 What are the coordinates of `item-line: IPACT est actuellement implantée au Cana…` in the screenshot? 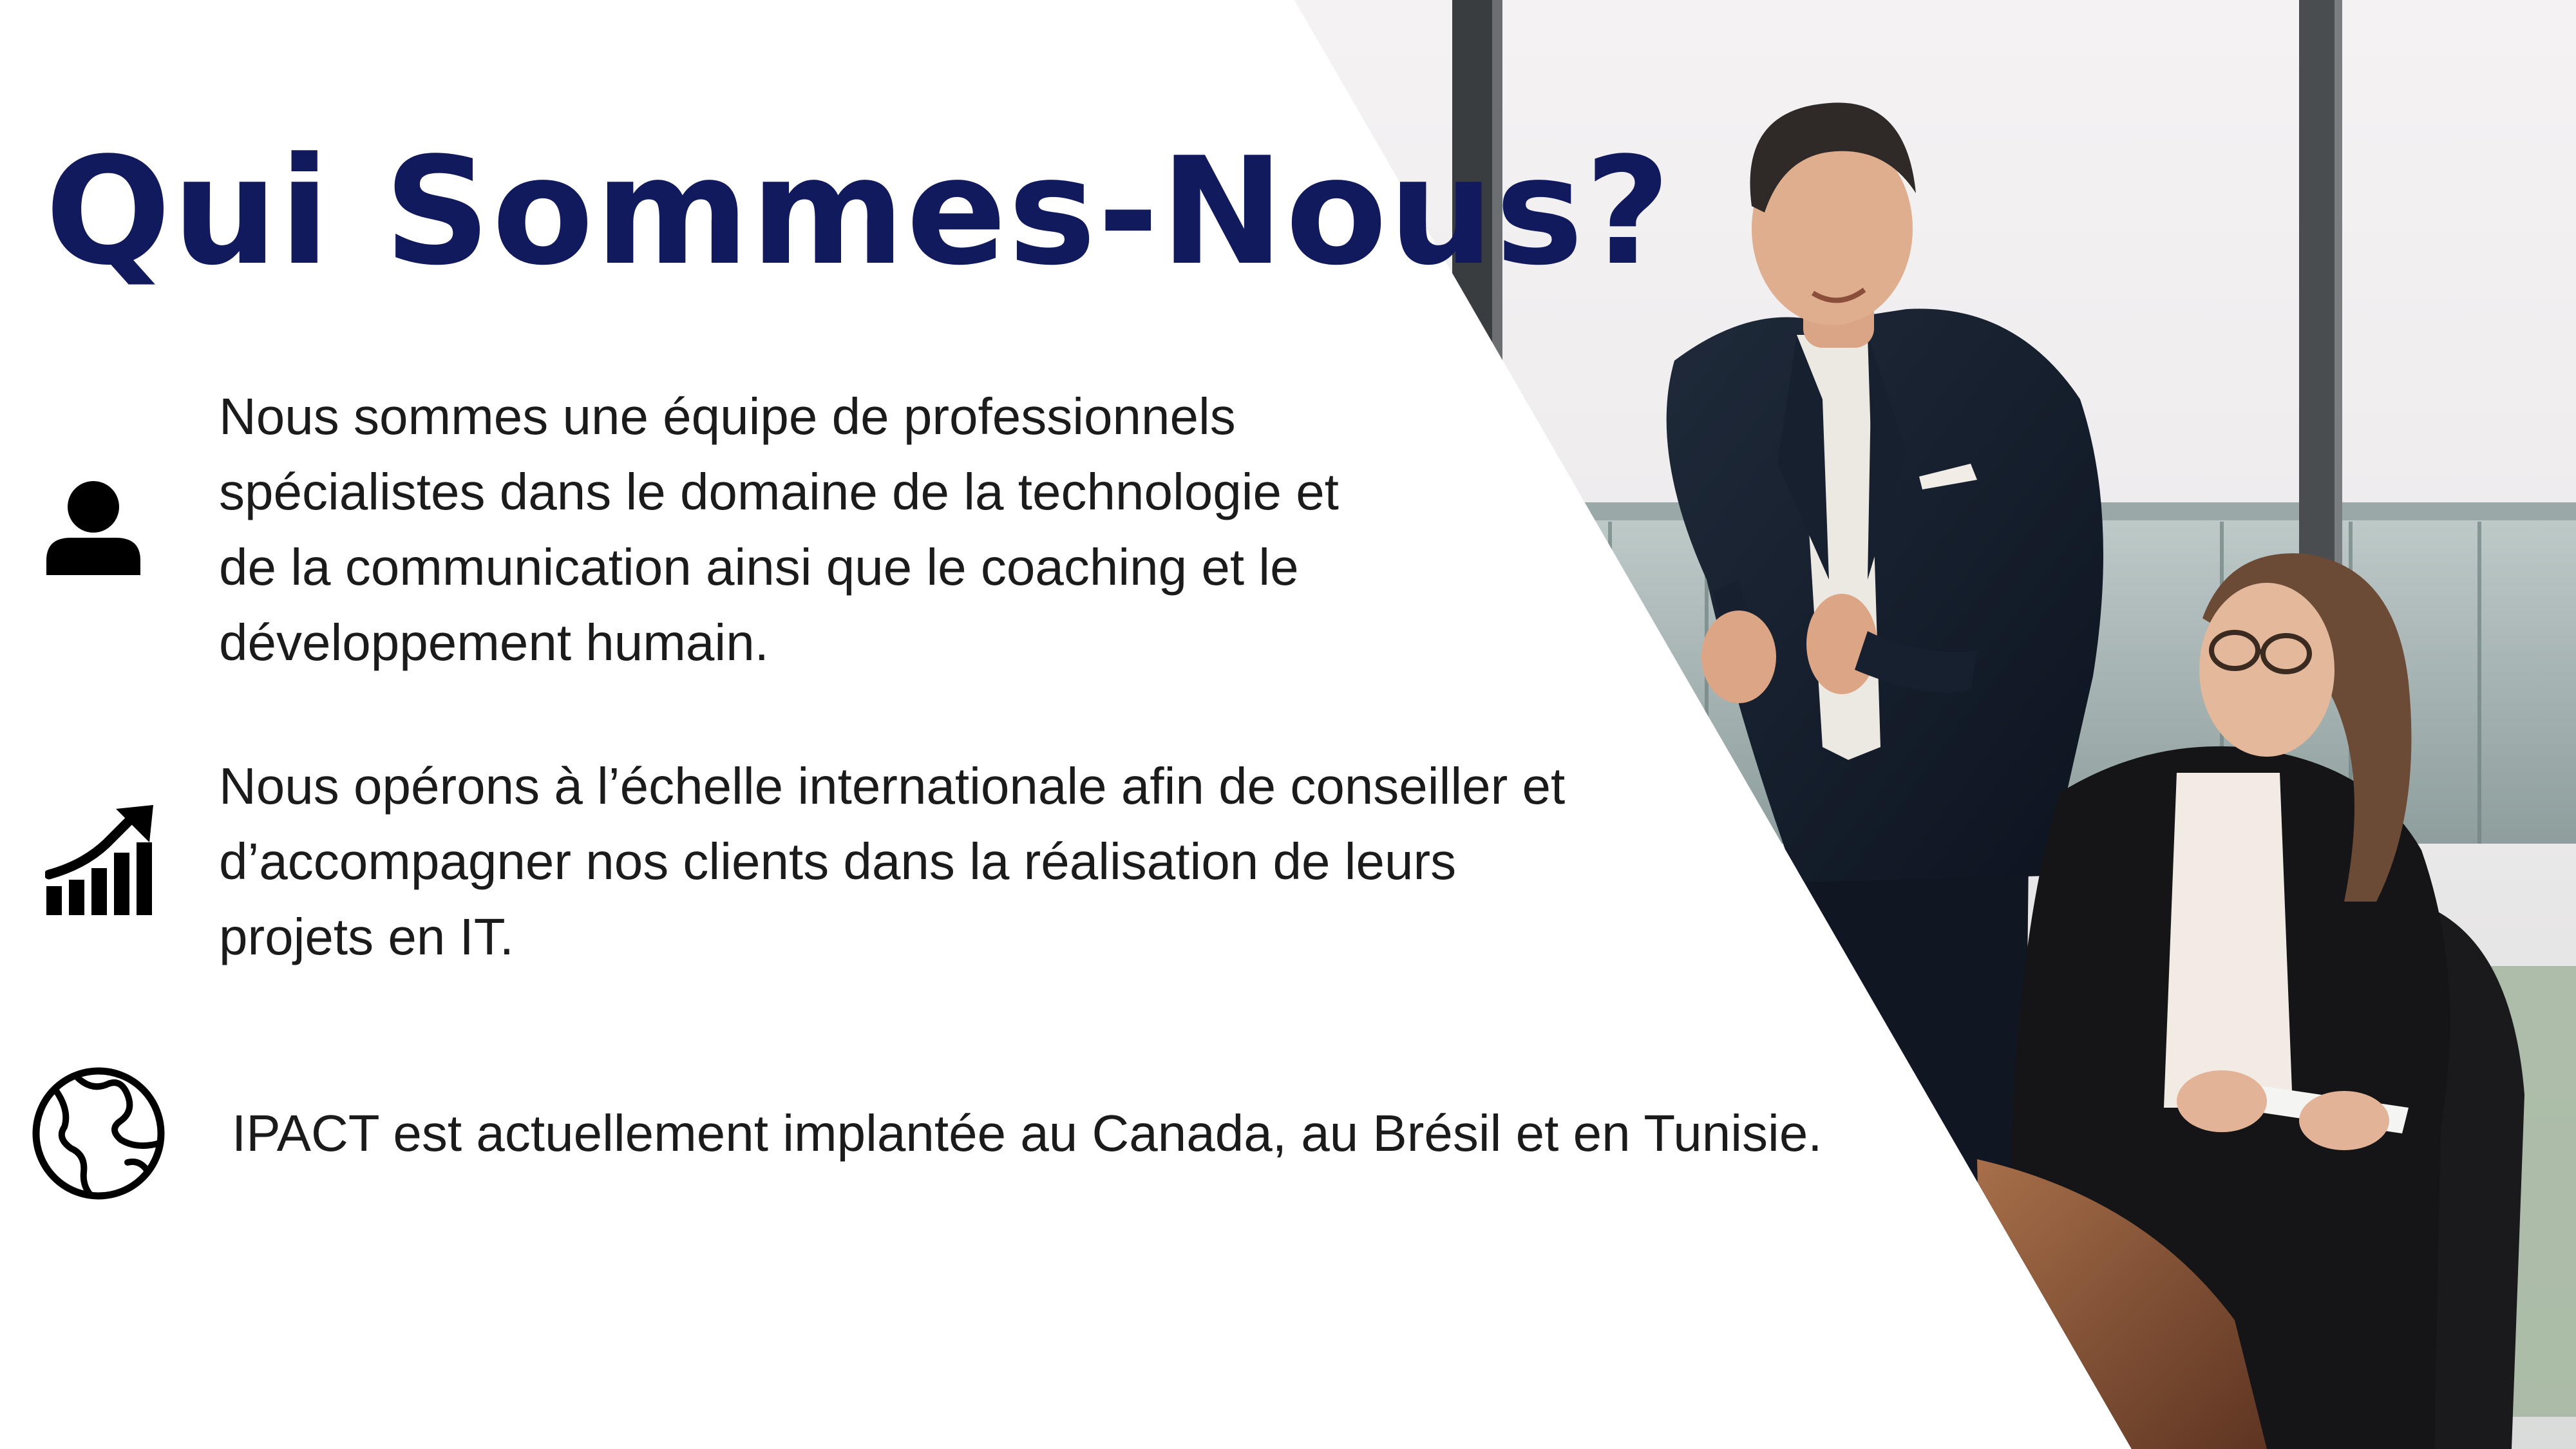 It's located at (1027, 1133).